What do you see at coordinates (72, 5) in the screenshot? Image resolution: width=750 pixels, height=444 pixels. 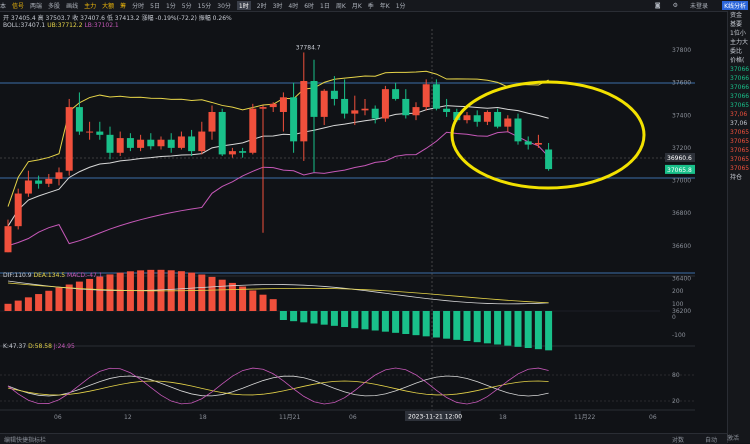 I see `toolbar-item: 画线` at bounding box center [72, 5].